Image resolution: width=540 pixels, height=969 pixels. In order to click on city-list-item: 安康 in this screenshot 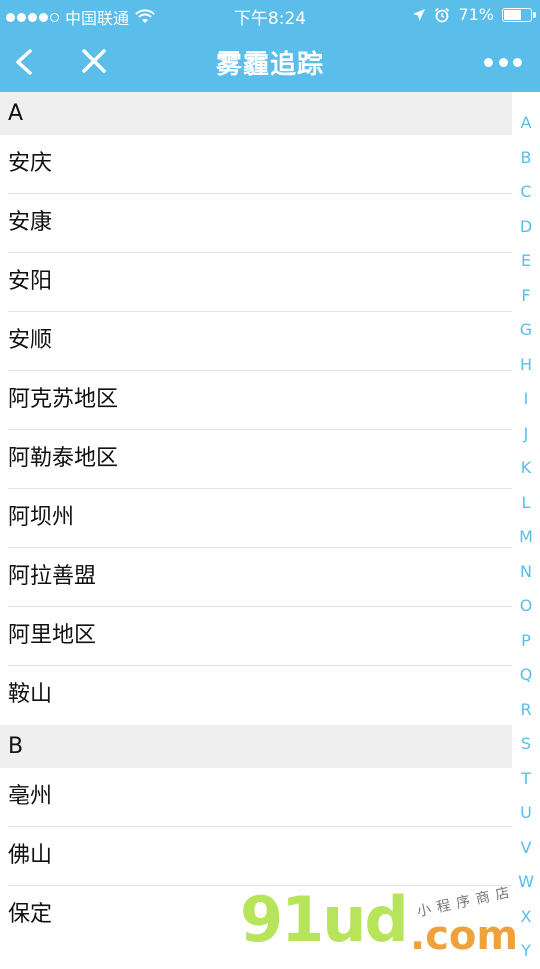, I will do `click(256, 223)`.